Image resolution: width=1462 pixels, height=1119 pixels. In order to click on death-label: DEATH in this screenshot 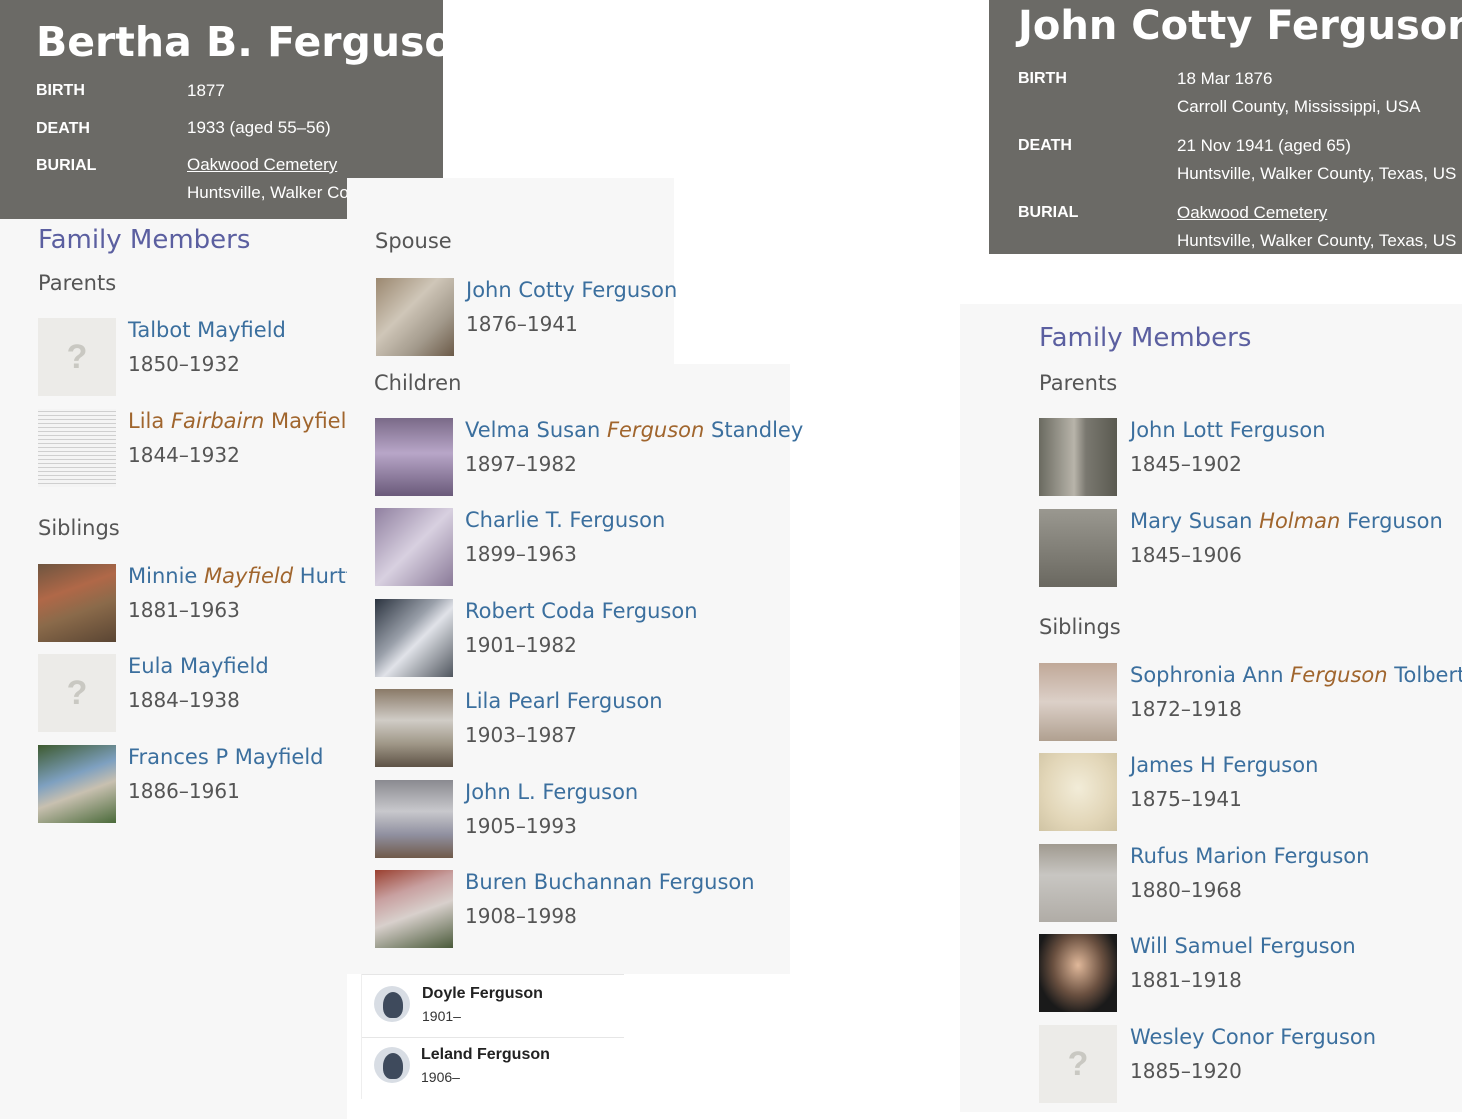, I will do `click(1045, 145)`.